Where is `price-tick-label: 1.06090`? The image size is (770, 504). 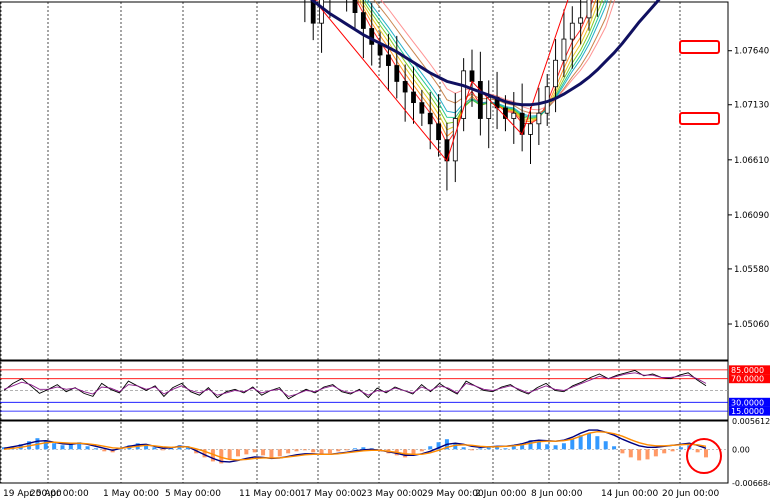
price-tick-label: 1.06090 is located at coordinates (751, 216).